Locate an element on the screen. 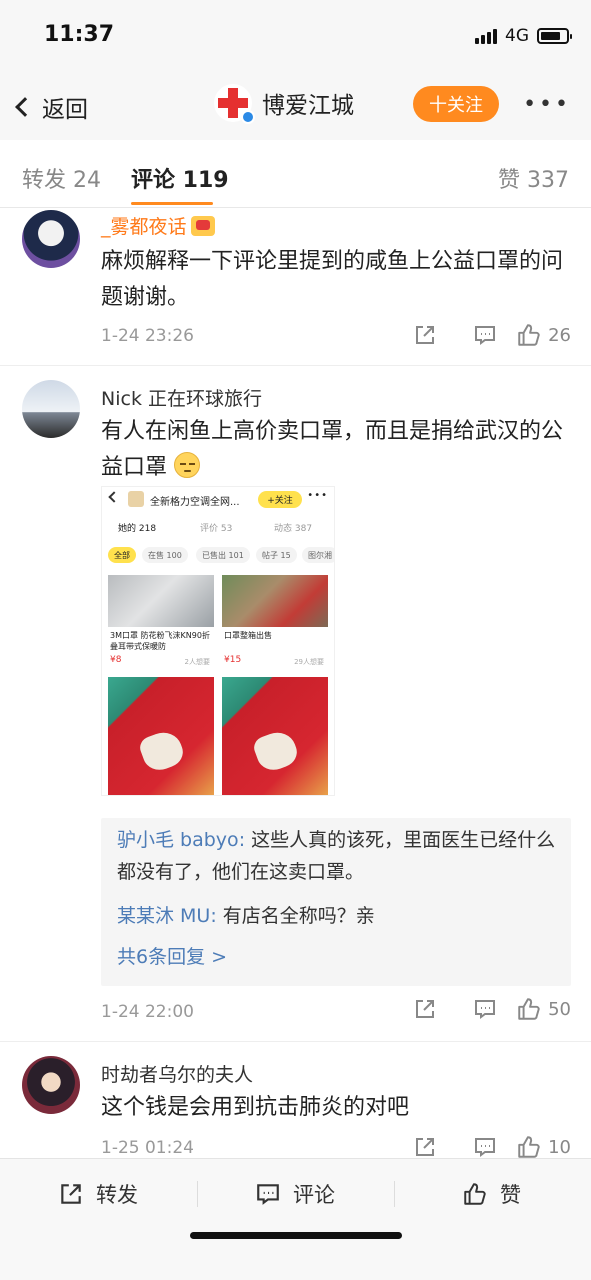 Image resolution: width=591 pixels, height=1280 pixels. like-count: 10 is located at coordinates (559, 1147).